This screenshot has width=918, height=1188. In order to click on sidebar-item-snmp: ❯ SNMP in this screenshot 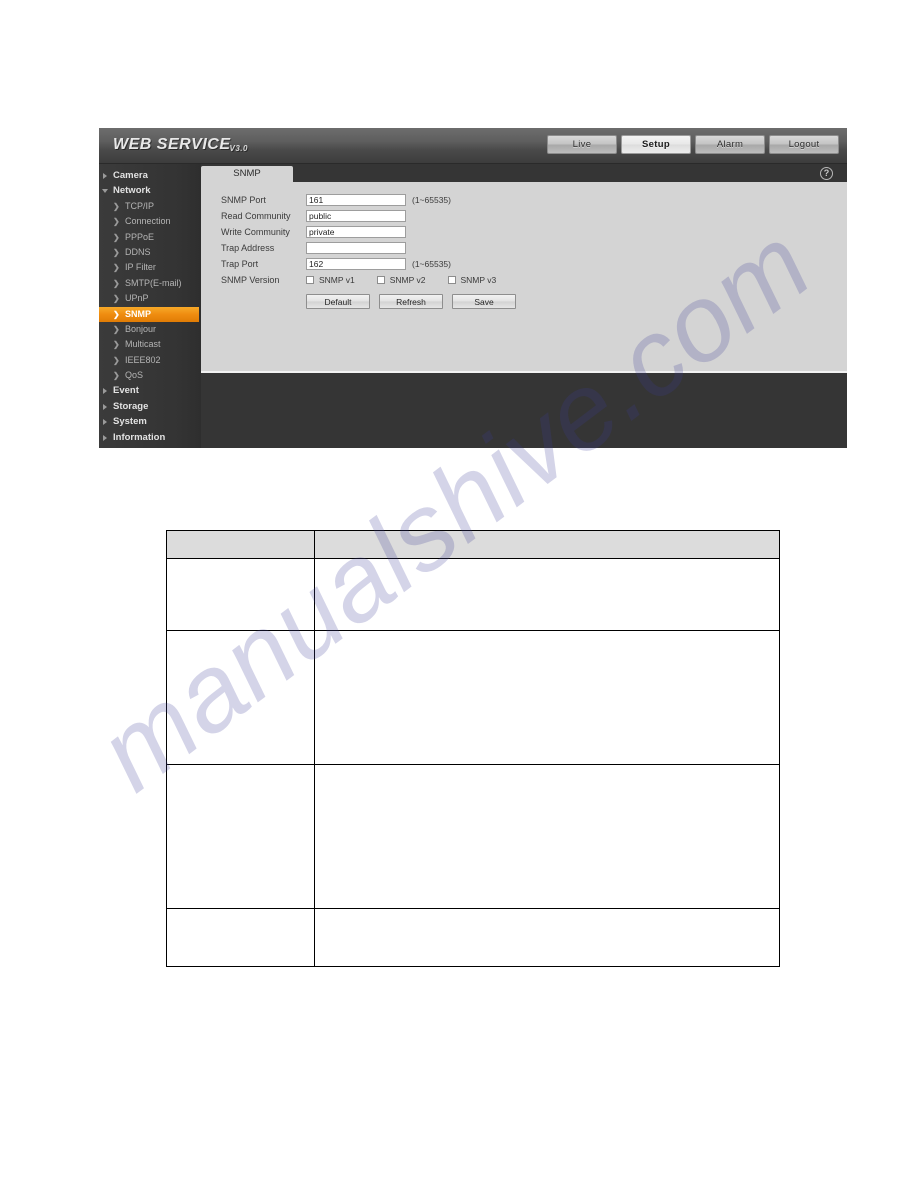, I will do `click(149, 314)`.